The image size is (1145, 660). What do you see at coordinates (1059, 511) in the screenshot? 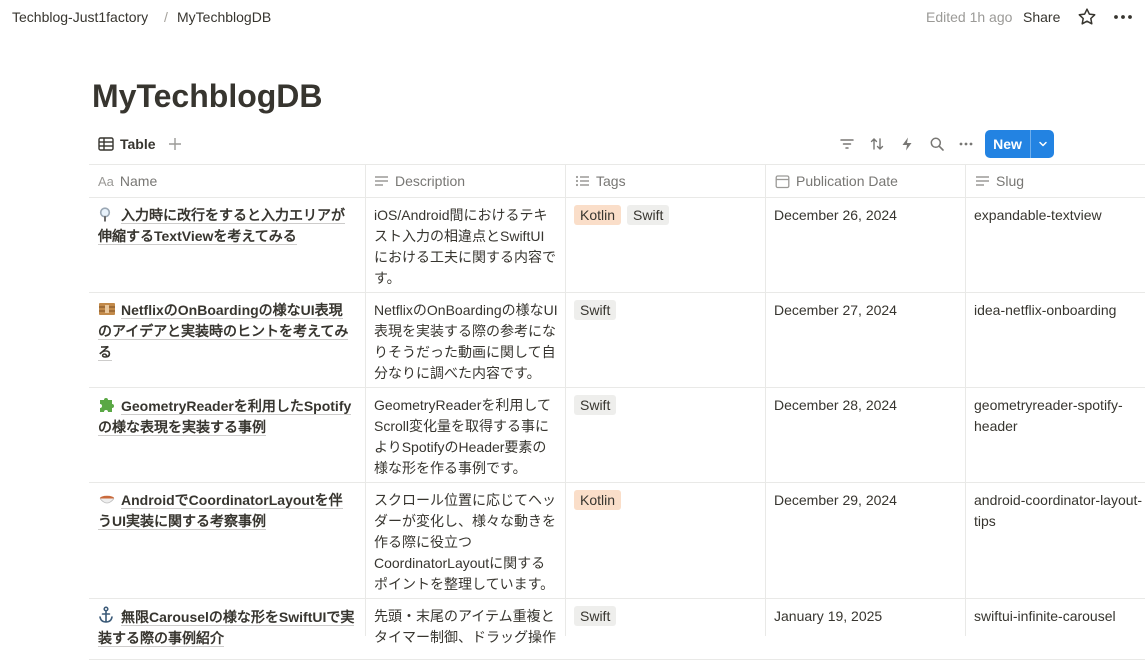
I see `slug-cell: android-coordinator-layout-tips` at bounding box center [1059, 511].